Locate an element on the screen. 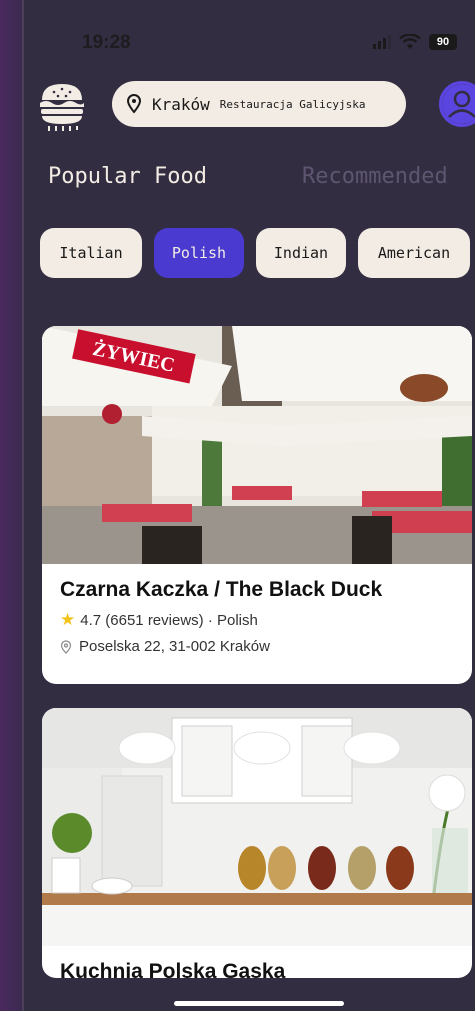 Image resolution: width=475 pixels, height=1011 pixels. status-icons: 90 is located at coordinates (415, 42).